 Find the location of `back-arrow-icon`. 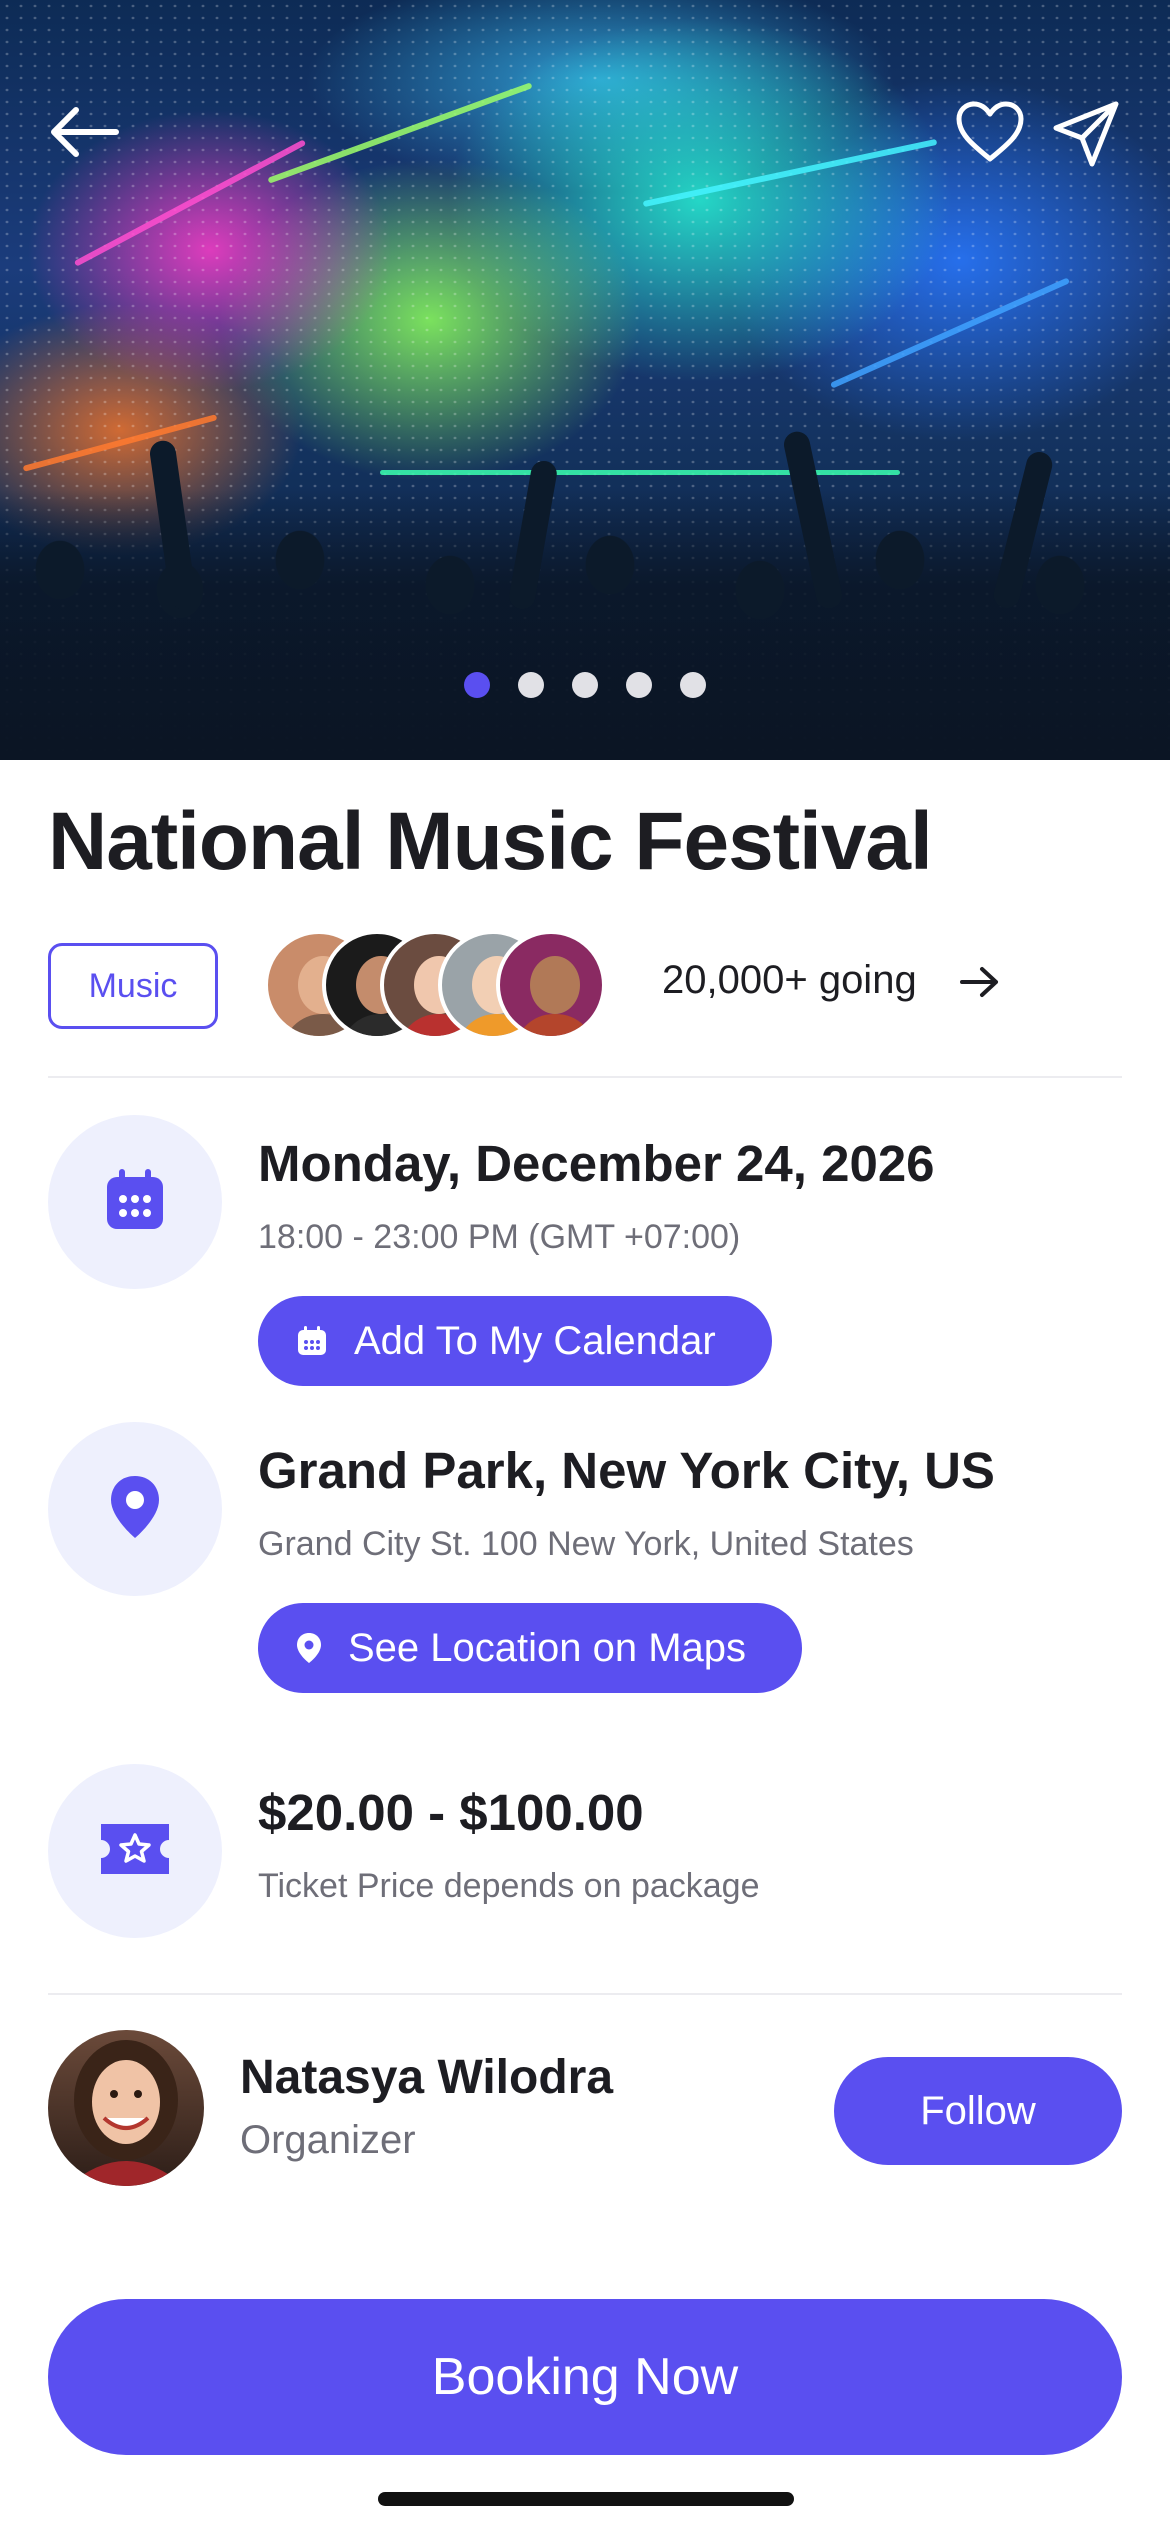

back-arrow-icon is located at coordinates (84, 132).